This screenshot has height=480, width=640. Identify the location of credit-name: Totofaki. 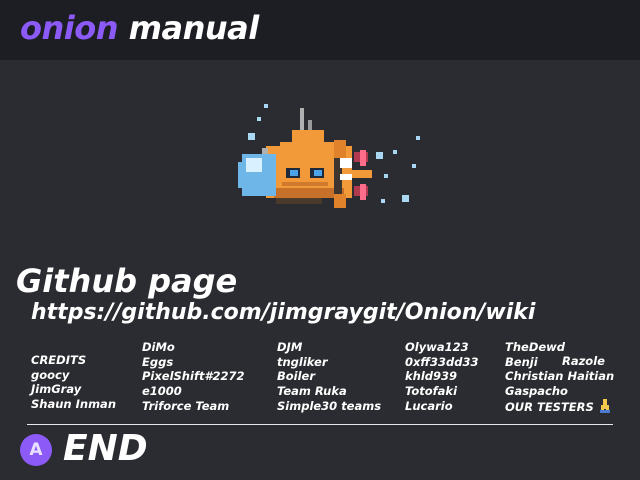
(431, 391).